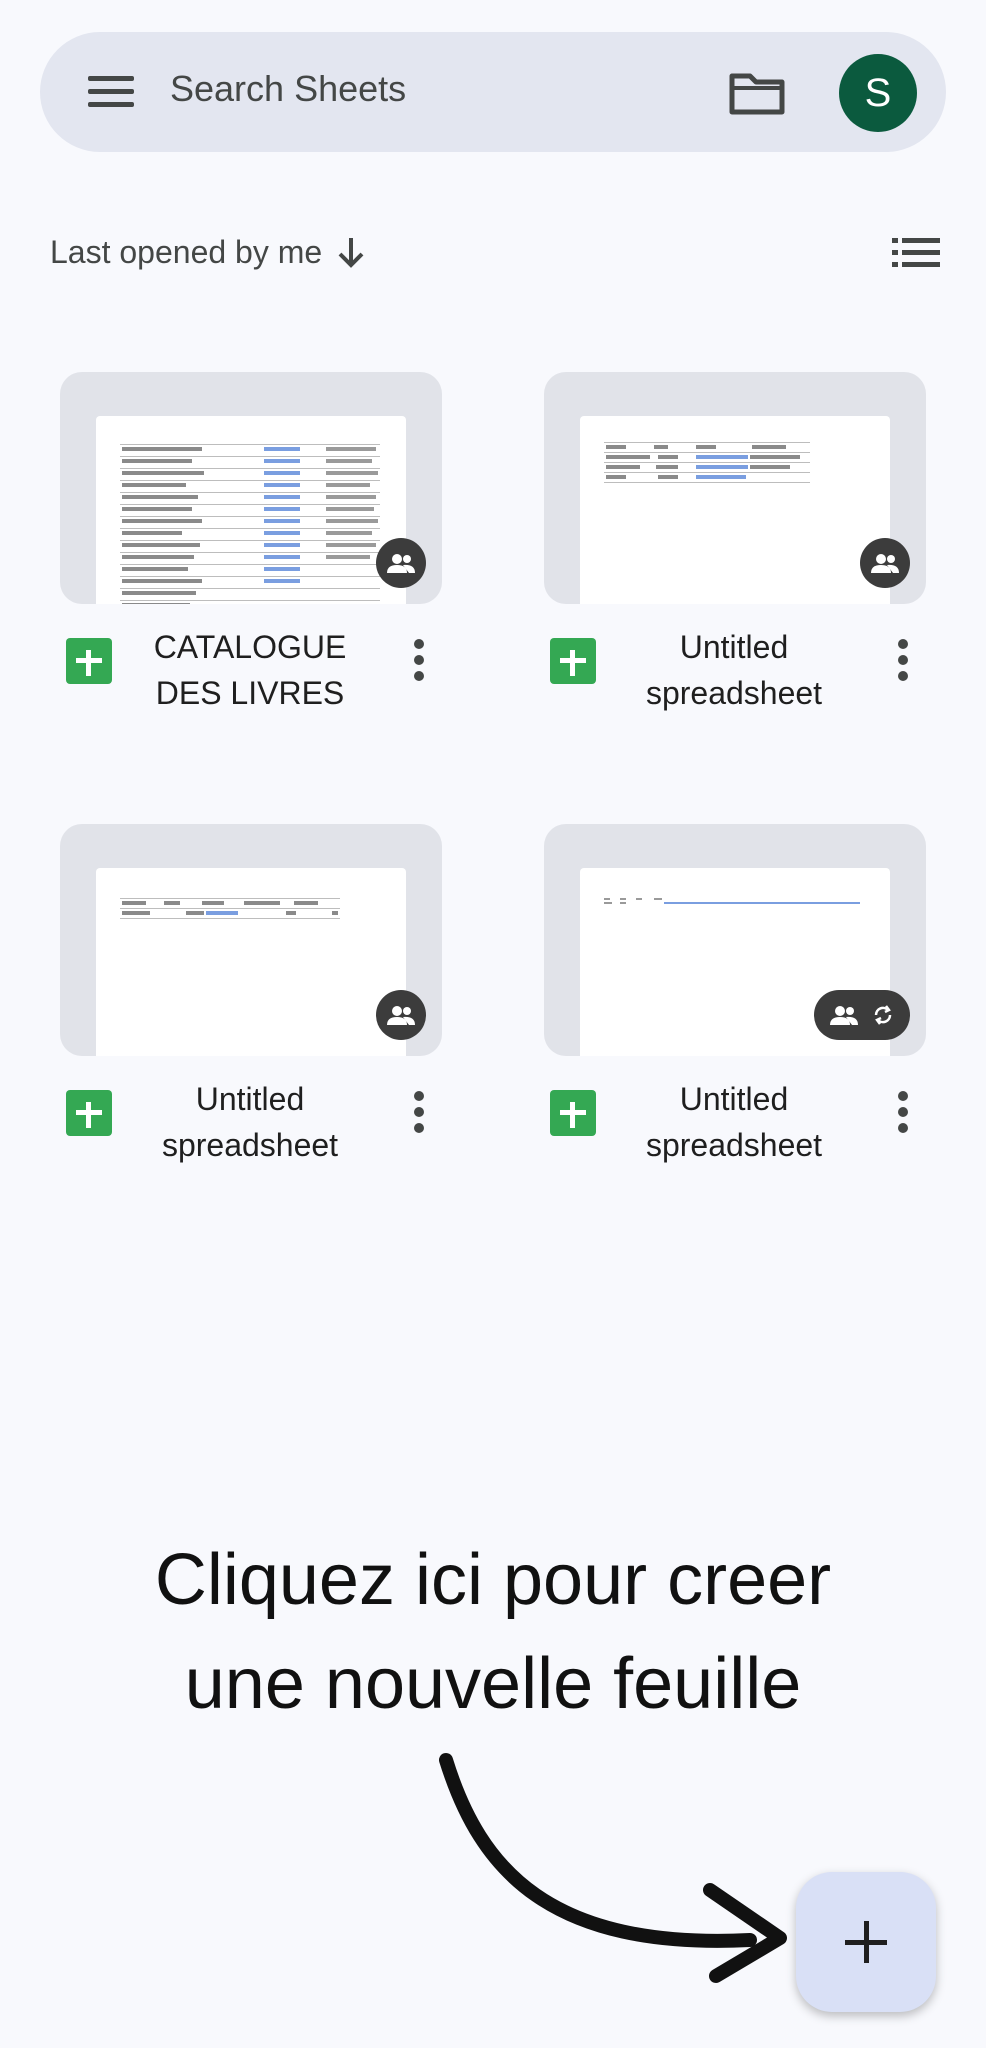 The width and height of the screenshot is (986, 2048). I want to click on instruction-line-1: Cliquez ici pour creer, so click(493, 1580).